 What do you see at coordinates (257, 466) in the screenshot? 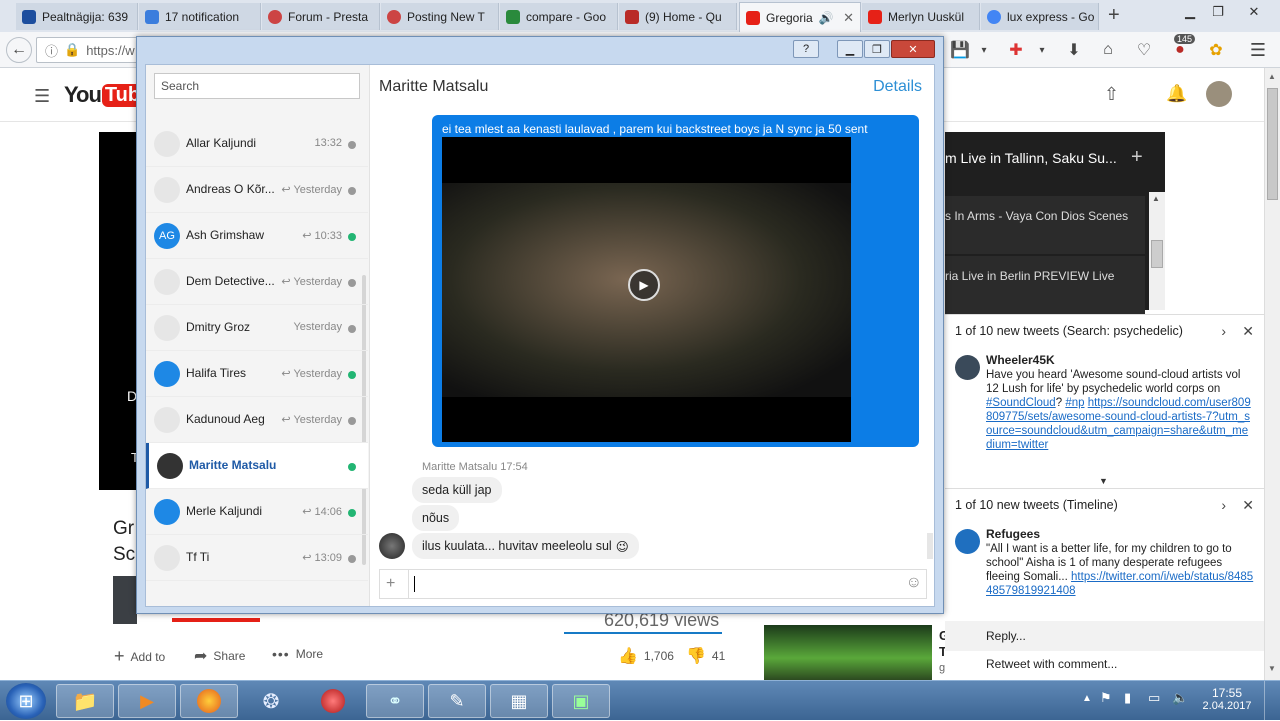
I see `contact-row: Maritte Matsalu` at bounding box center [257, 466].